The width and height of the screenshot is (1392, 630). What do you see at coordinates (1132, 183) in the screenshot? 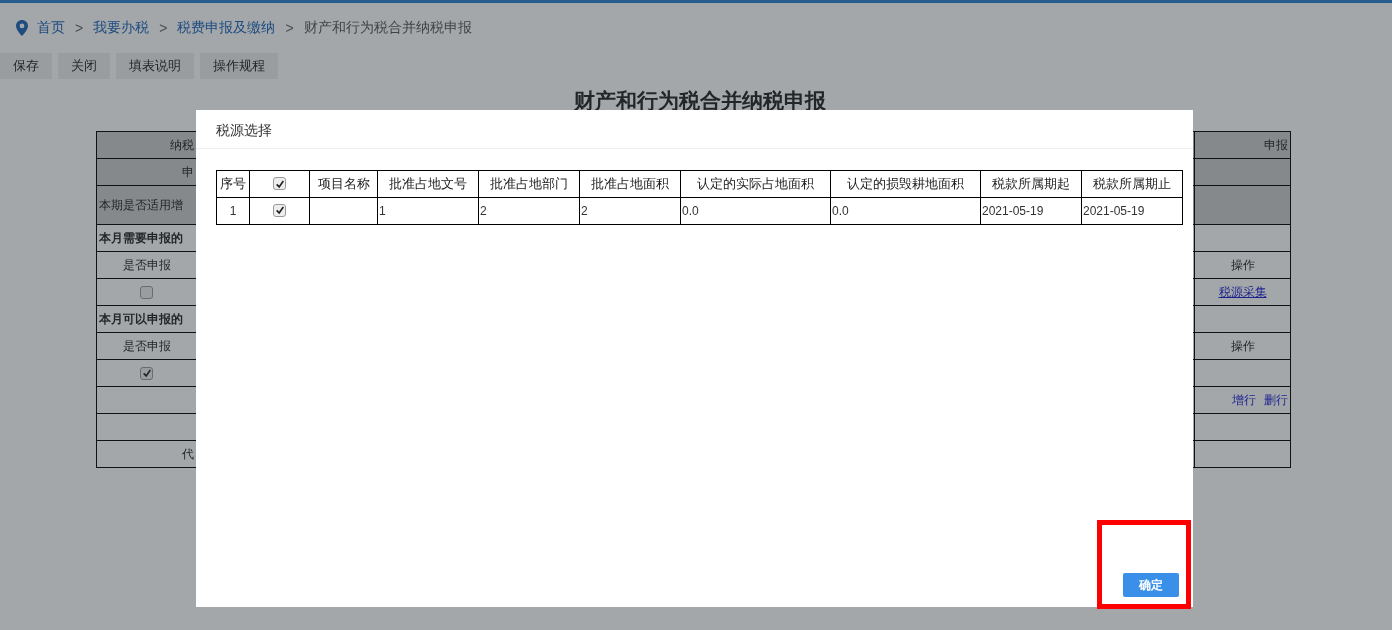
I see `column-header: 税款所属期止` at bounding box center [1132, 183].